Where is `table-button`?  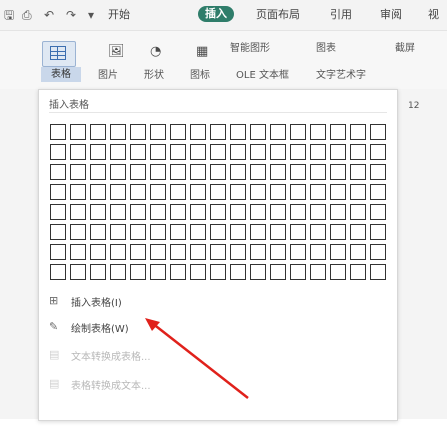 table-button is located at coordinates (59, 54).